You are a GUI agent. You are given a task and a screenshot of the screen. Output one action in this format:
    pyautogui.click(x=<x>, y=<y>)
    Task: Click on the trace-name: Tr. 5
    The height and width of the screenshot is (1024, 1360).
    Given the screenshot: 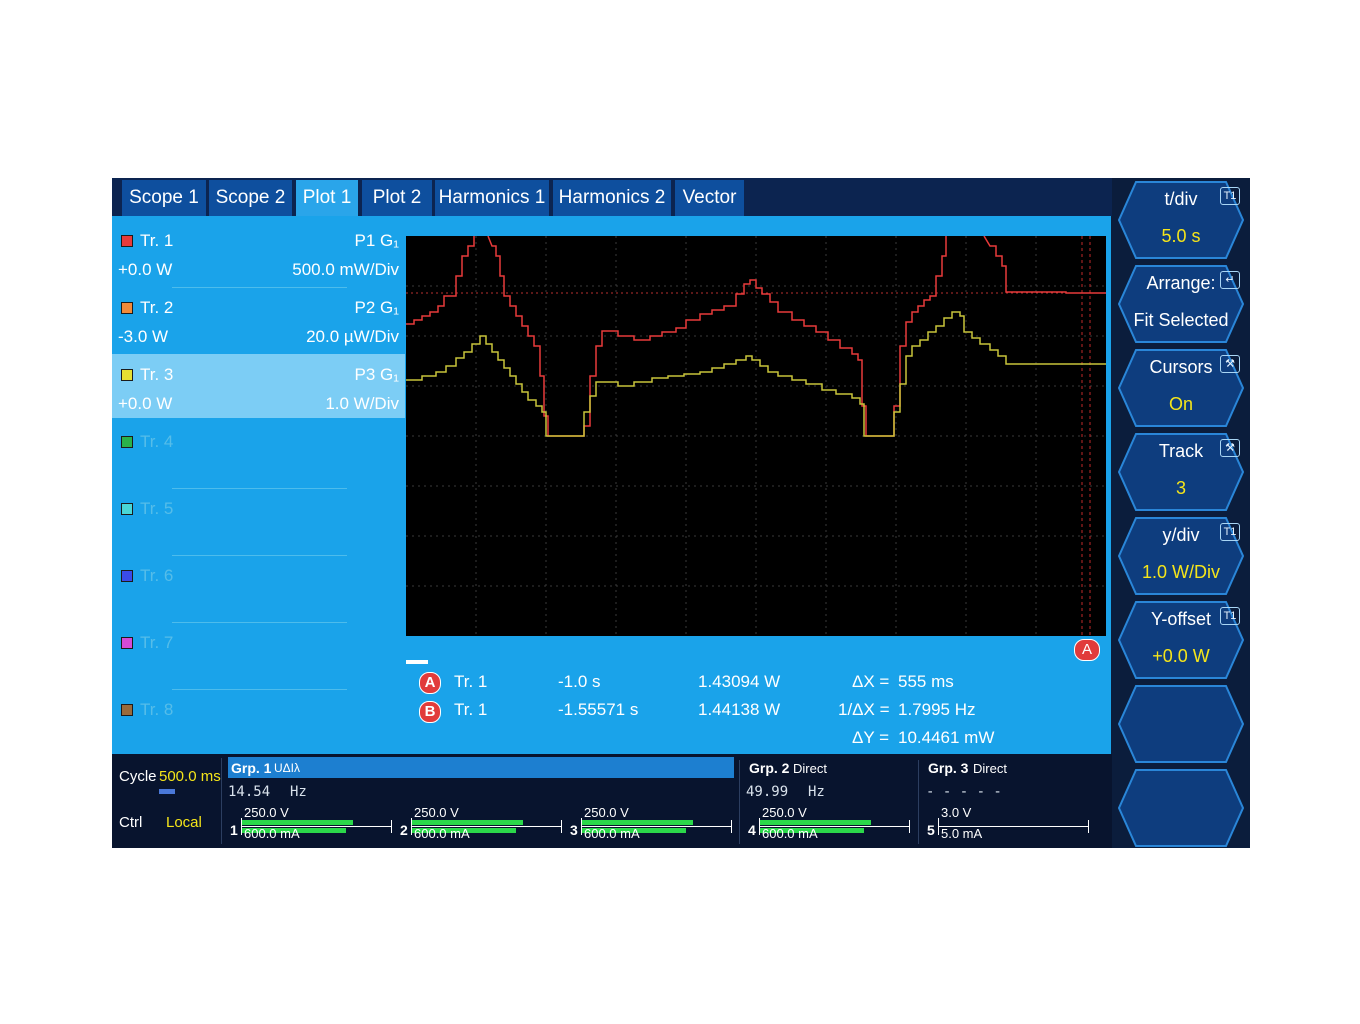 What is the action you would take?
    pyautogui.click(x=157, y=508)
    